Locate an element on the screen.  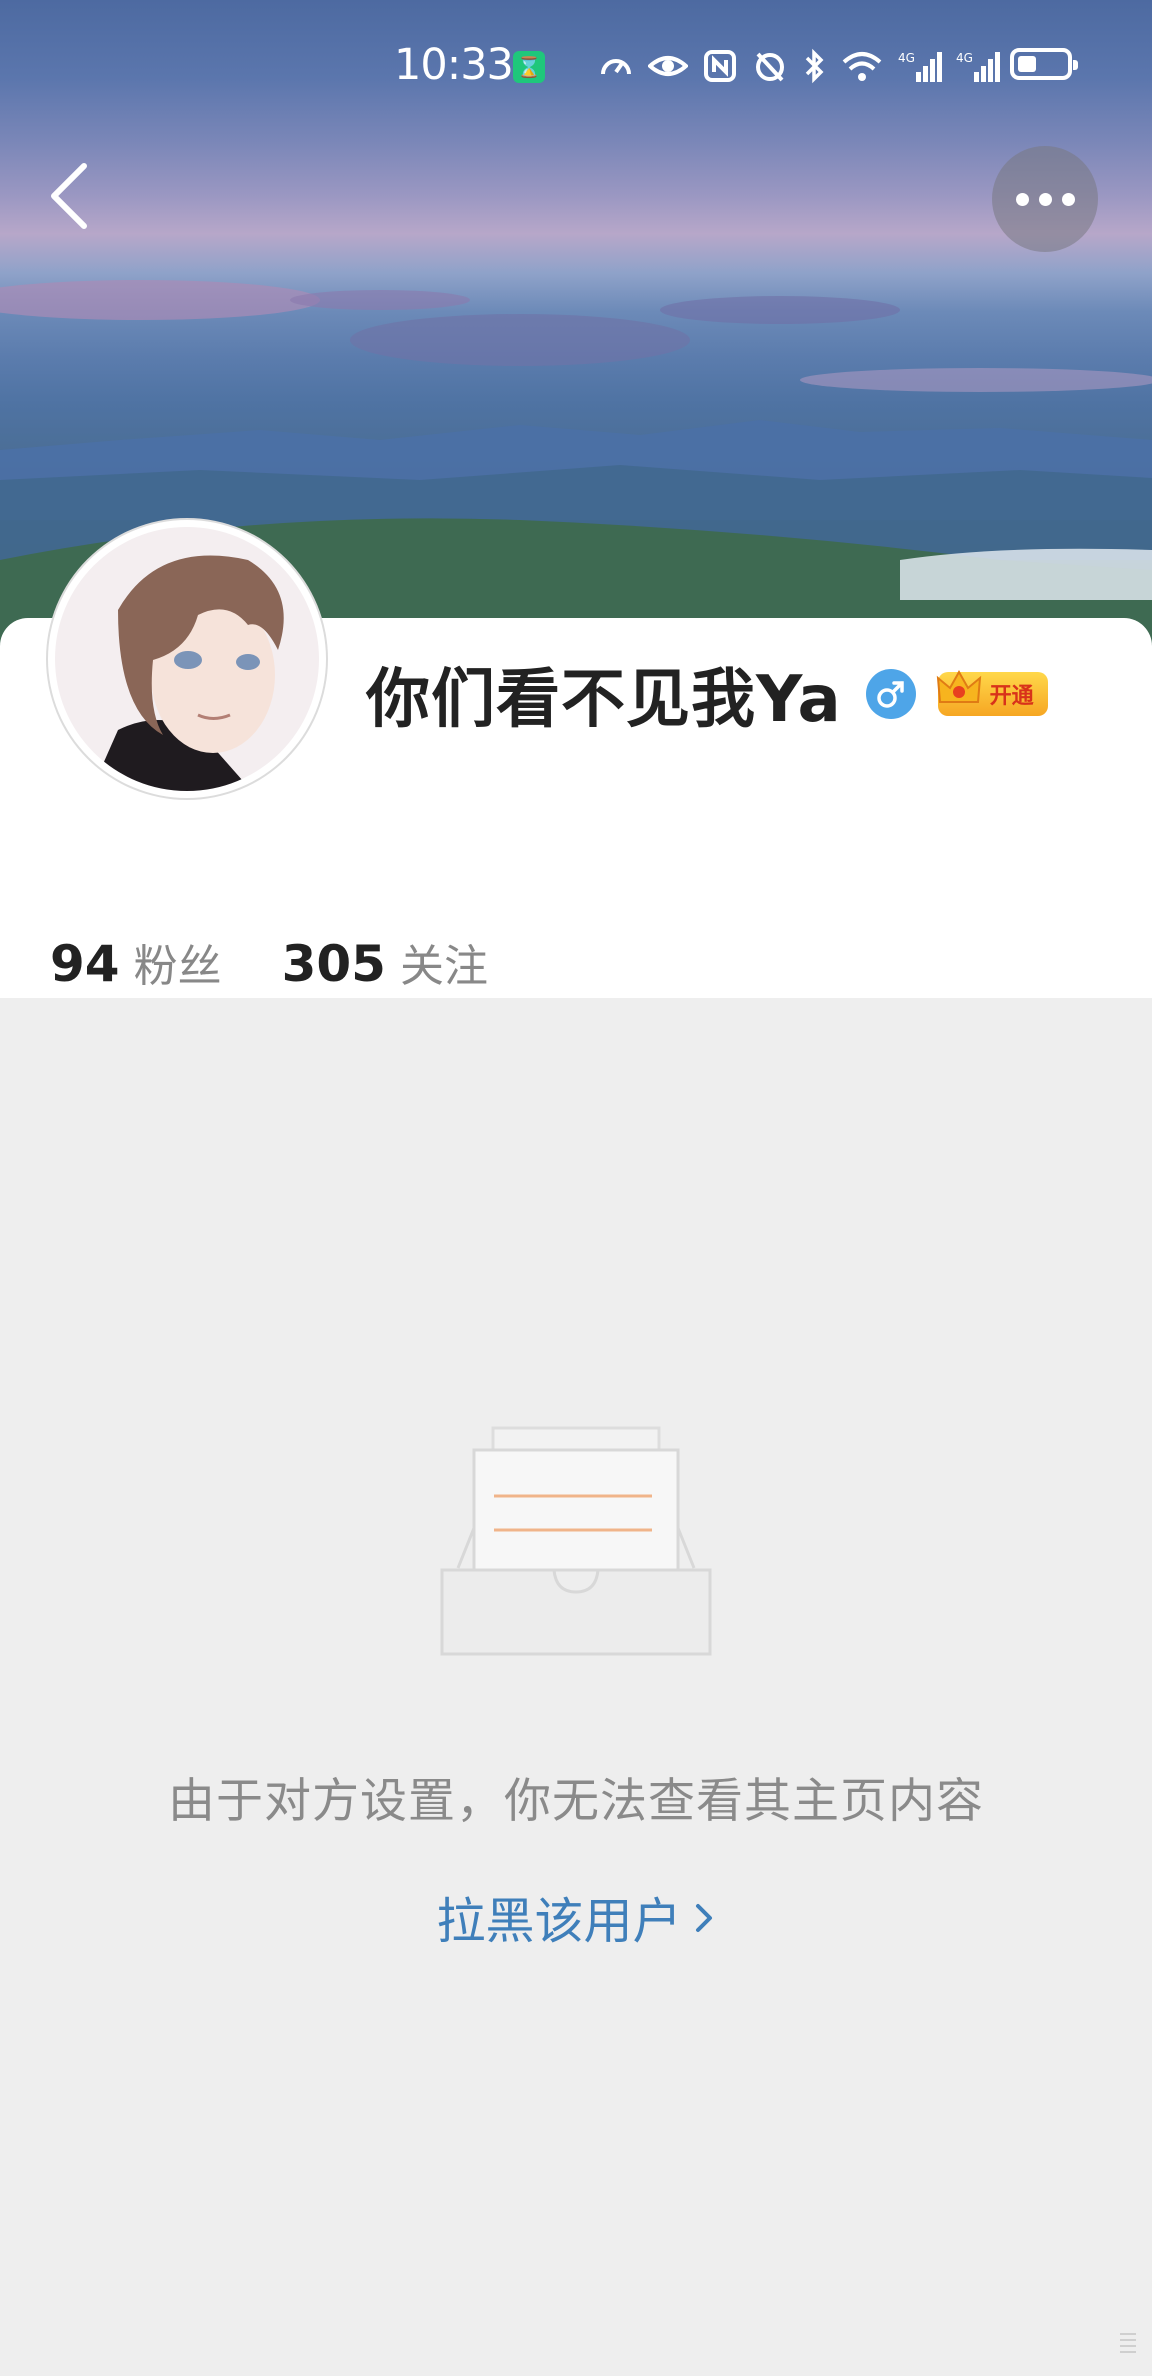
more-dots-icon is located at coordinates (1022, 199).